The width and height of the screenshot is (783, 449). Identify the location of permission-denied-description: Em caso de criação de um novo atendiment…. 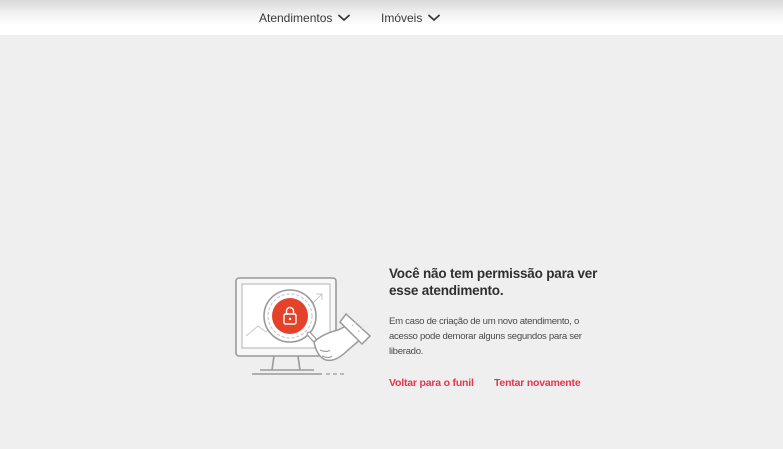
(485, 336).